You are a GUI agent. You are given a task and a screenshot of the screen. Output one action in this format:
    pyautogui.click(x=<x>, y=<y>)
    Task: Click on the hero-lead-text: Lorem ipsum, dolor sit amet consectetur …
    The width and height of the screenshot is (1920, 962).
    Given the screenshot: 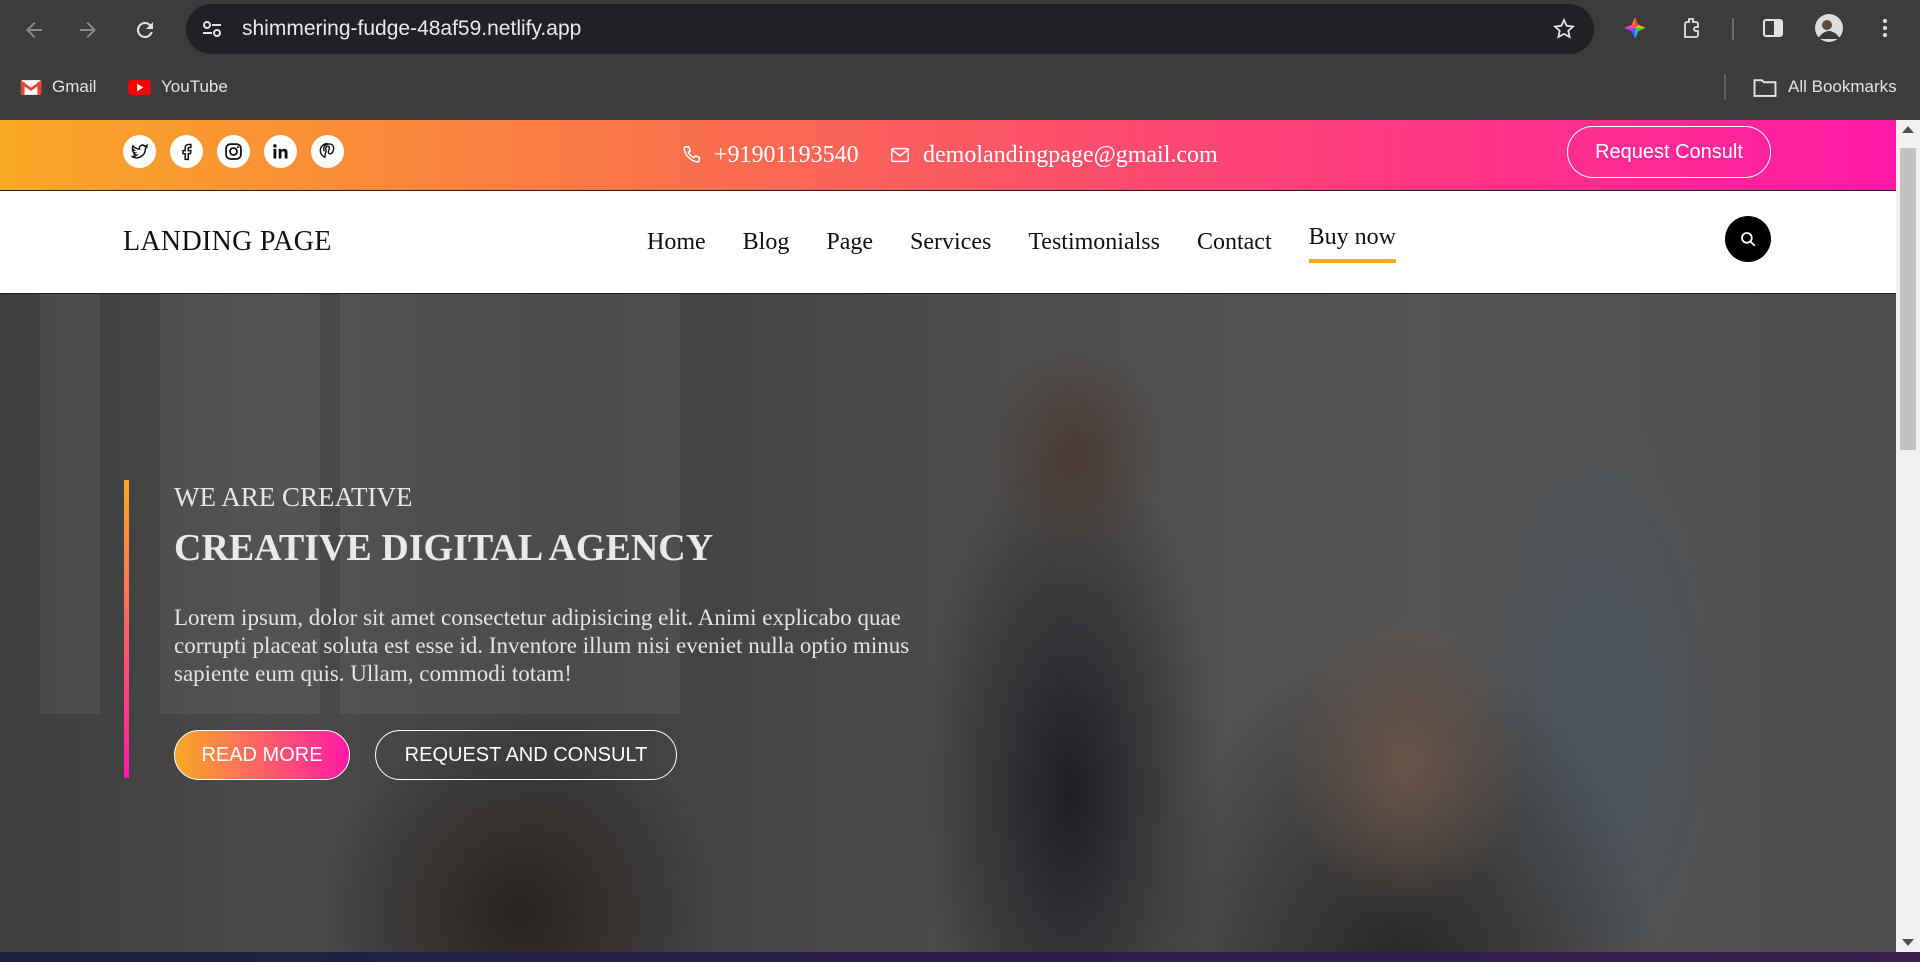 What is the action you would take?
    pyautogui.click(x=542, y=645)
    